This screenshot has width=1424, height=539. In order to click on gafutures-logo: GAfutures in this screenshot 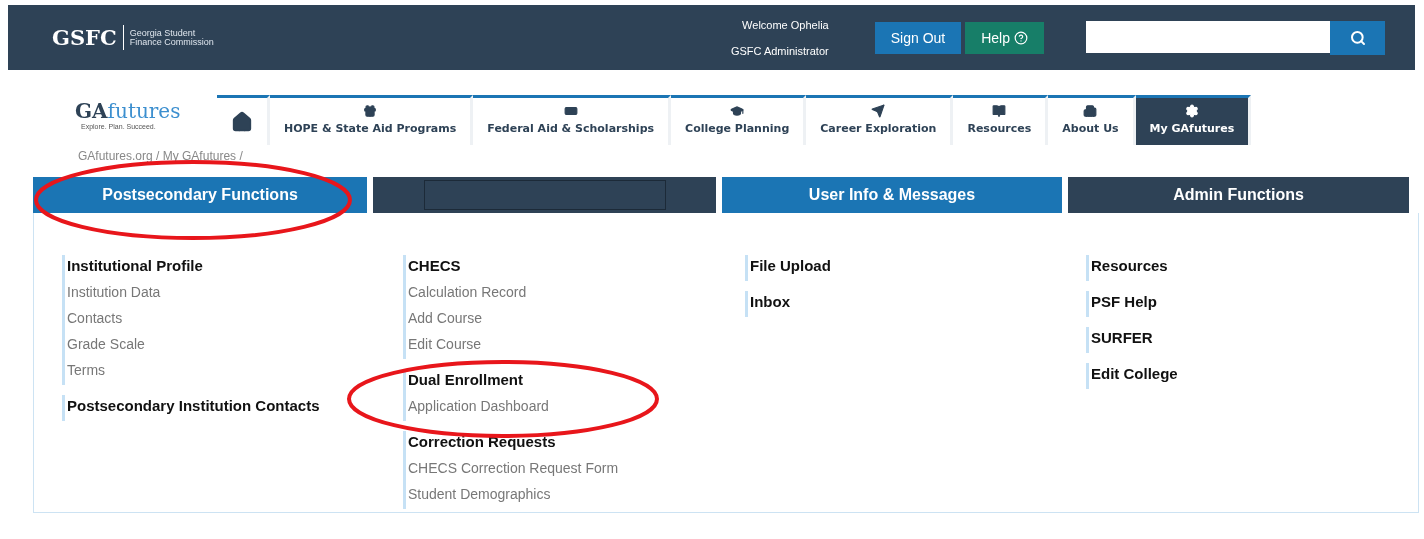, I will do `click(128, 111)`.